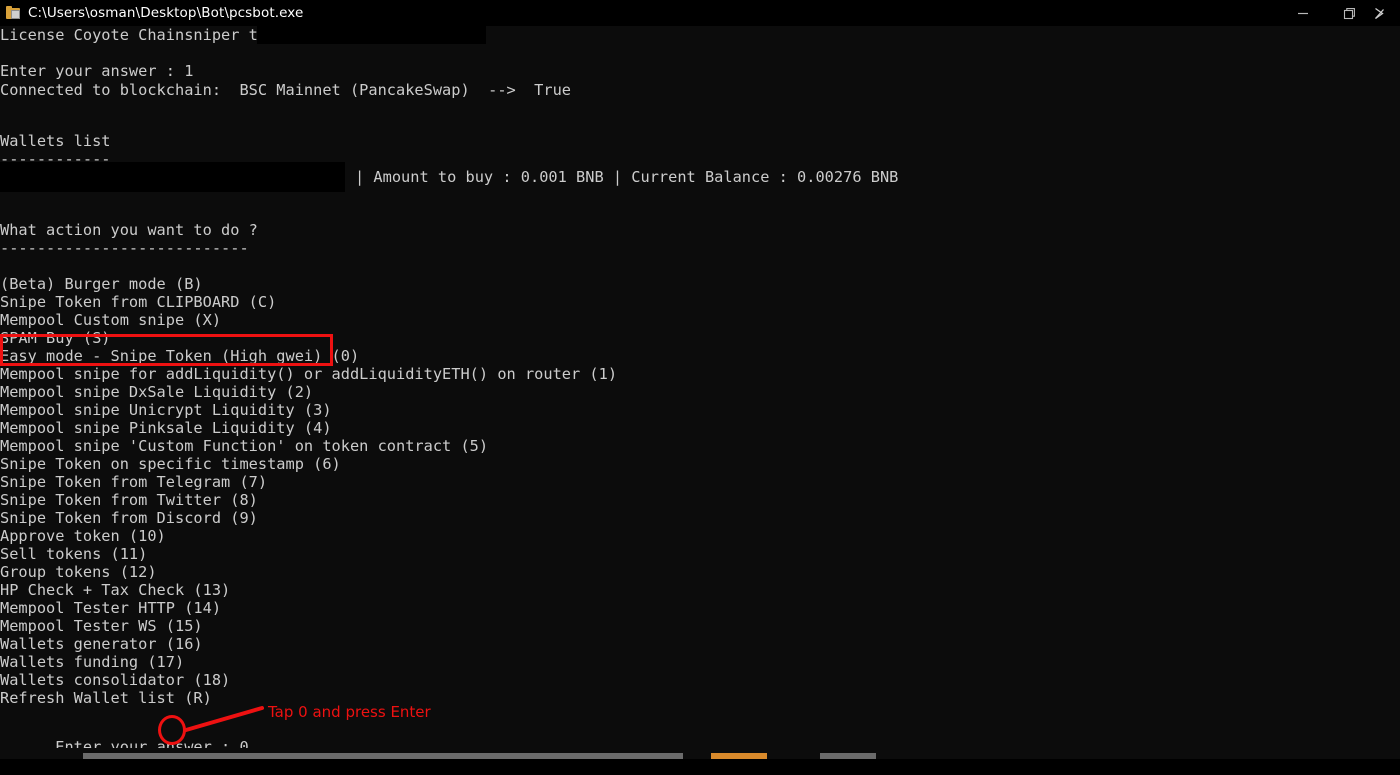 This screenshot has height=775, width=1400. Describe the element at coordinates (73, 554) in the screenshot. I see `menu-item-sell-tokens: Sell tokens (11)` at that location.